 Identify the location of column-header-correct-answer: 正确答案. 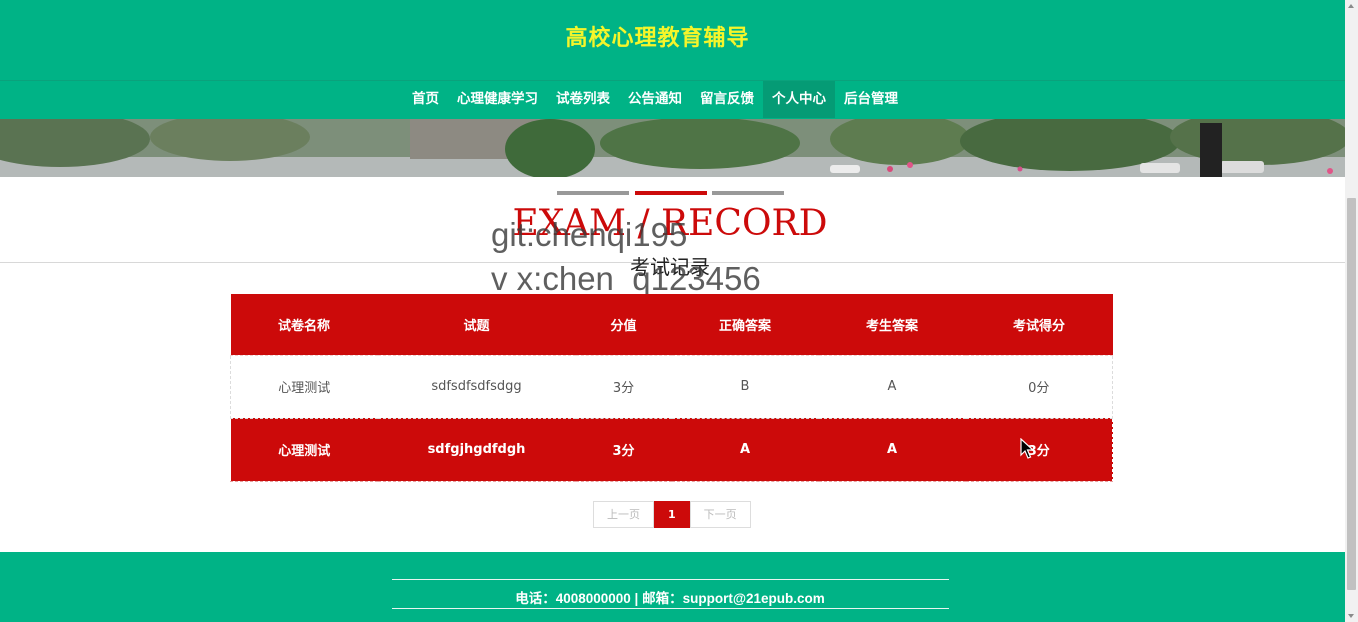
(745, 325).